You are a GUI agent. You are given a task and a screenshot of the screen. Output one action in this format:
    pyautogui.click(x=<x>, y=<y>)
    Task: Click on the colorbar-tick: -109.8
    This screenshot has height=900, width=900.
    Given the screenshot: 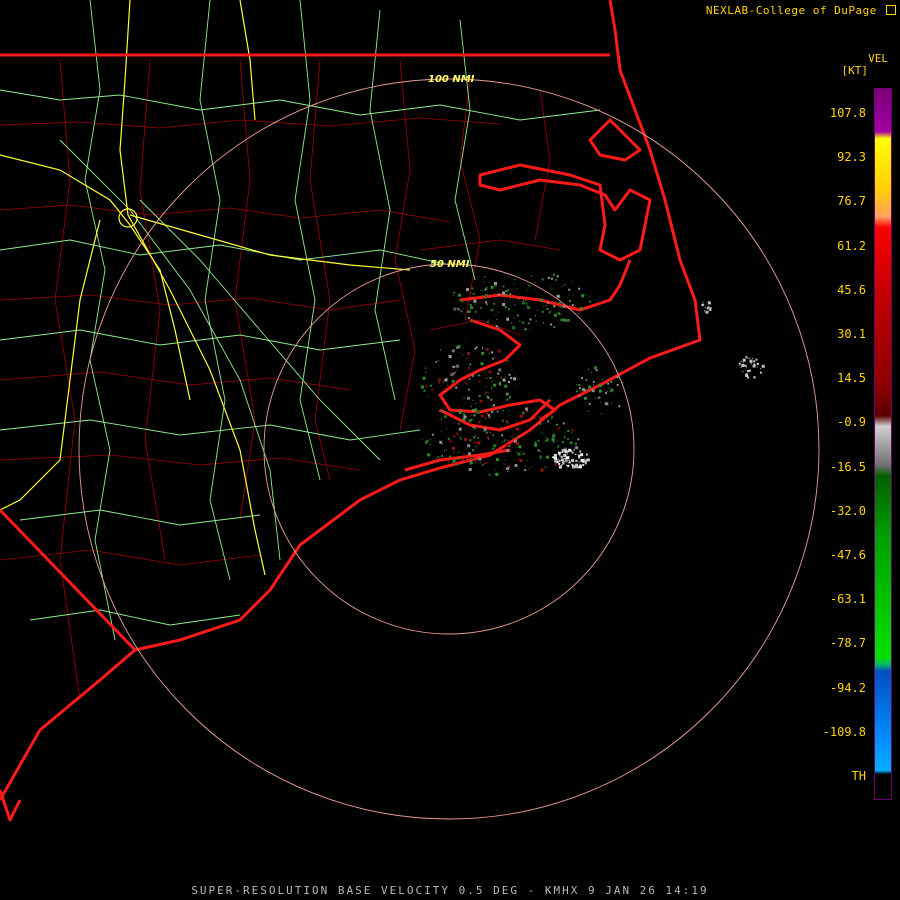 What is the action you would take?
    pyautogui.click(x=844, y=731)
    